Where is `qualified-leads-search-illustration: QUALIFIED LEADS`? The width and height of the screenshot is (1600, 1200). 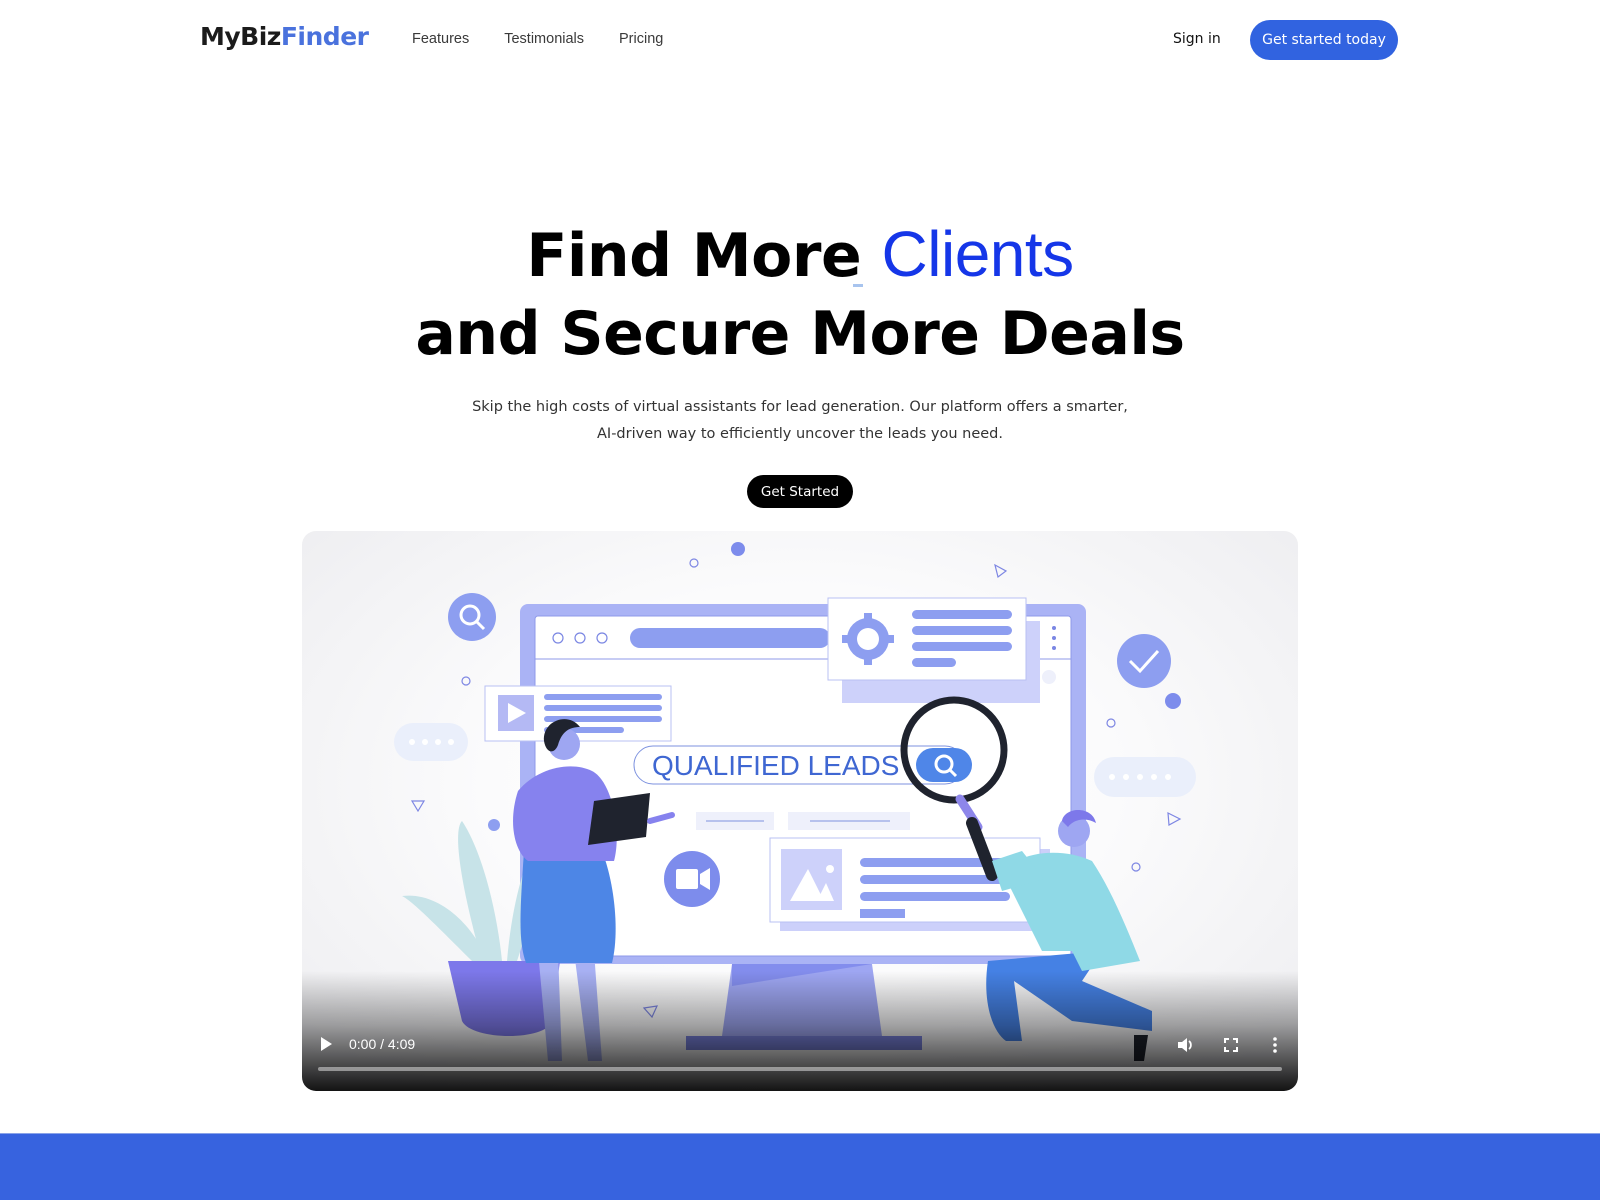 qualified-leads-search-illustration: QUALIFIED LEADS is located at coordinates (802, 765).